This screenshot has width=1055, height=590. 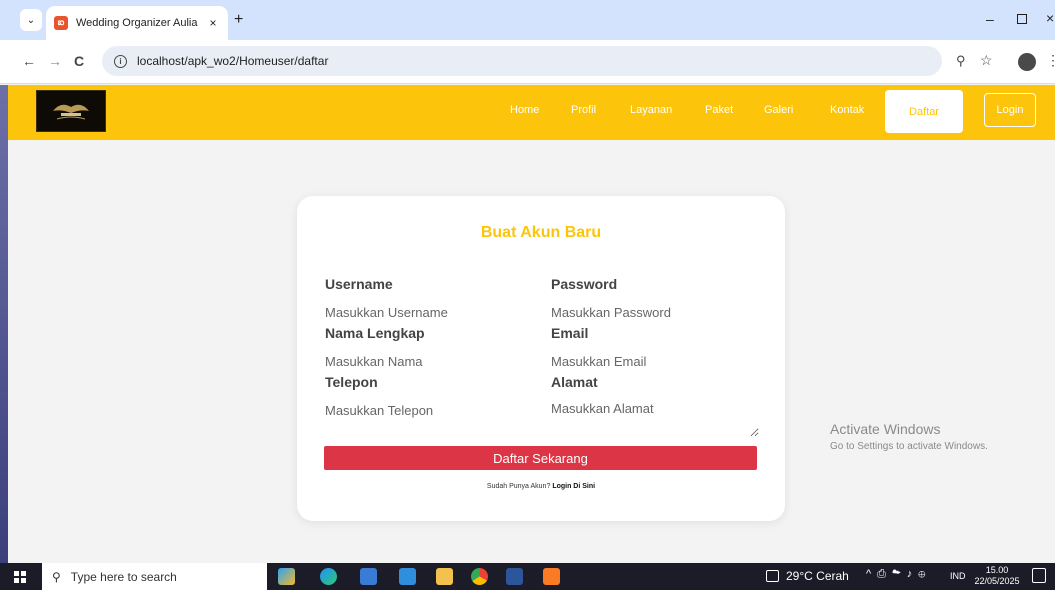 I want to click on new-tab-button: +, so click(x=238, y=20).